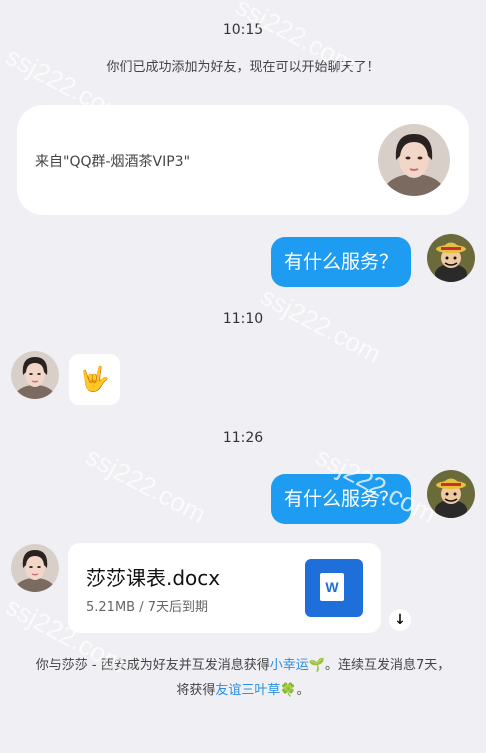 Image resolution: width=486 pixels, height=753 pixels. I want to click on notice-text: 你与莎莎 - 西安成为好友并互发消息获得, so click(152, 665).